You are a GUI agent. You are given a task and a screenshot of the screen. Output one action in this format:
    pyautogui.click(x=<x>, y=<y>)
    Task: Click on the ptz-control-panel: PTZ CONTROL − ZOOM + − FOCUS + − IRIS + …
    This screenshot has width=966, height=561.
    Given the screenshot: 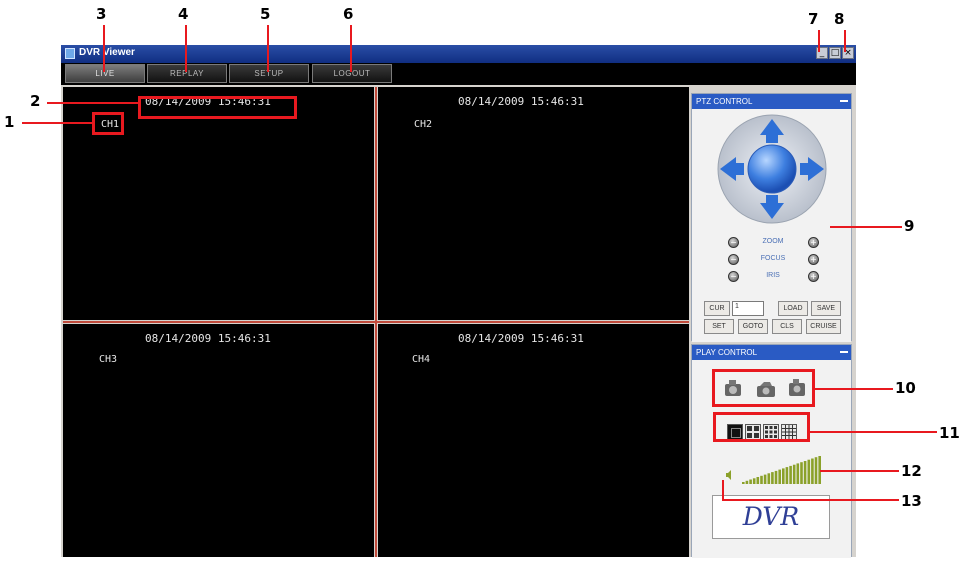 What is the action you would take?
    pyautogui.click(x=771, y=217)
    